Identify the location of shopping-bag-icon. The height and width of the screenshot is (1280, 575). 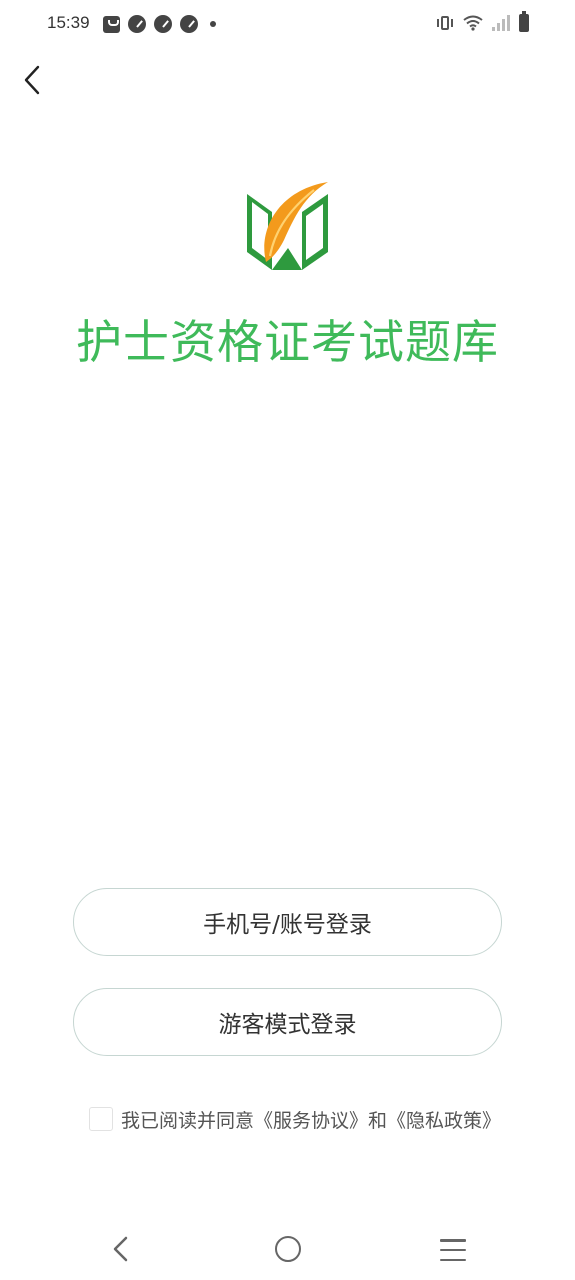
(111, 24).